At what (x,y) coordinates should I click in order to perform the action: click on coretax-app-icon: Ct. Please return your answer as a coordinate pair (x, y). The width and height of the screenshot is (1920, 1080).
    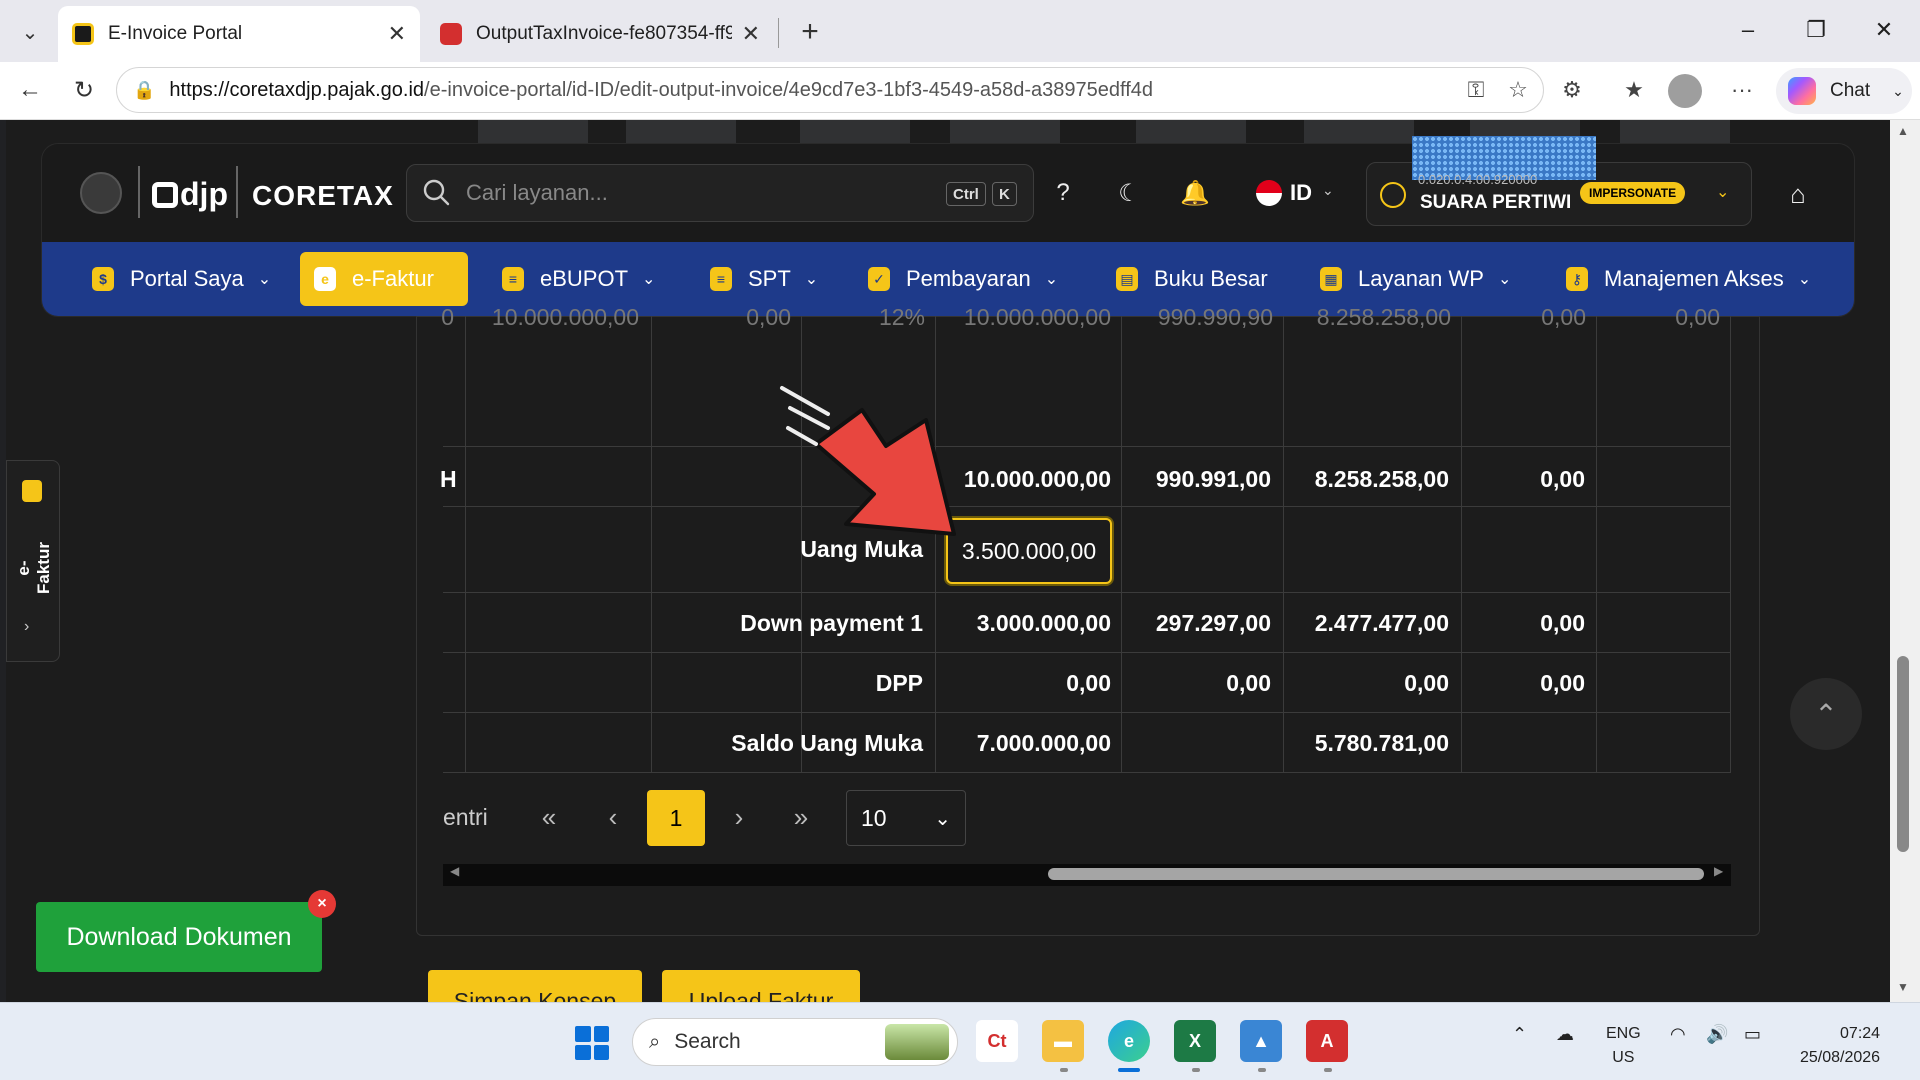
    Looking at the image, I should click on (997, 1041).